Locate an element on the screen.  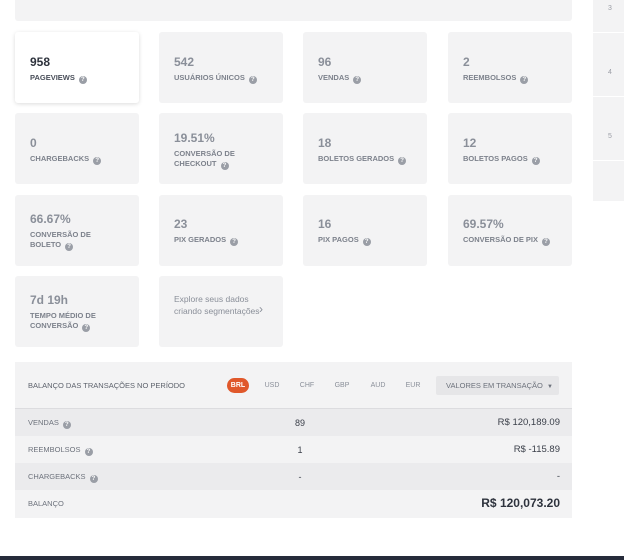
metric-label: PAGEVIEWS? is located at coordinates (80, 78).